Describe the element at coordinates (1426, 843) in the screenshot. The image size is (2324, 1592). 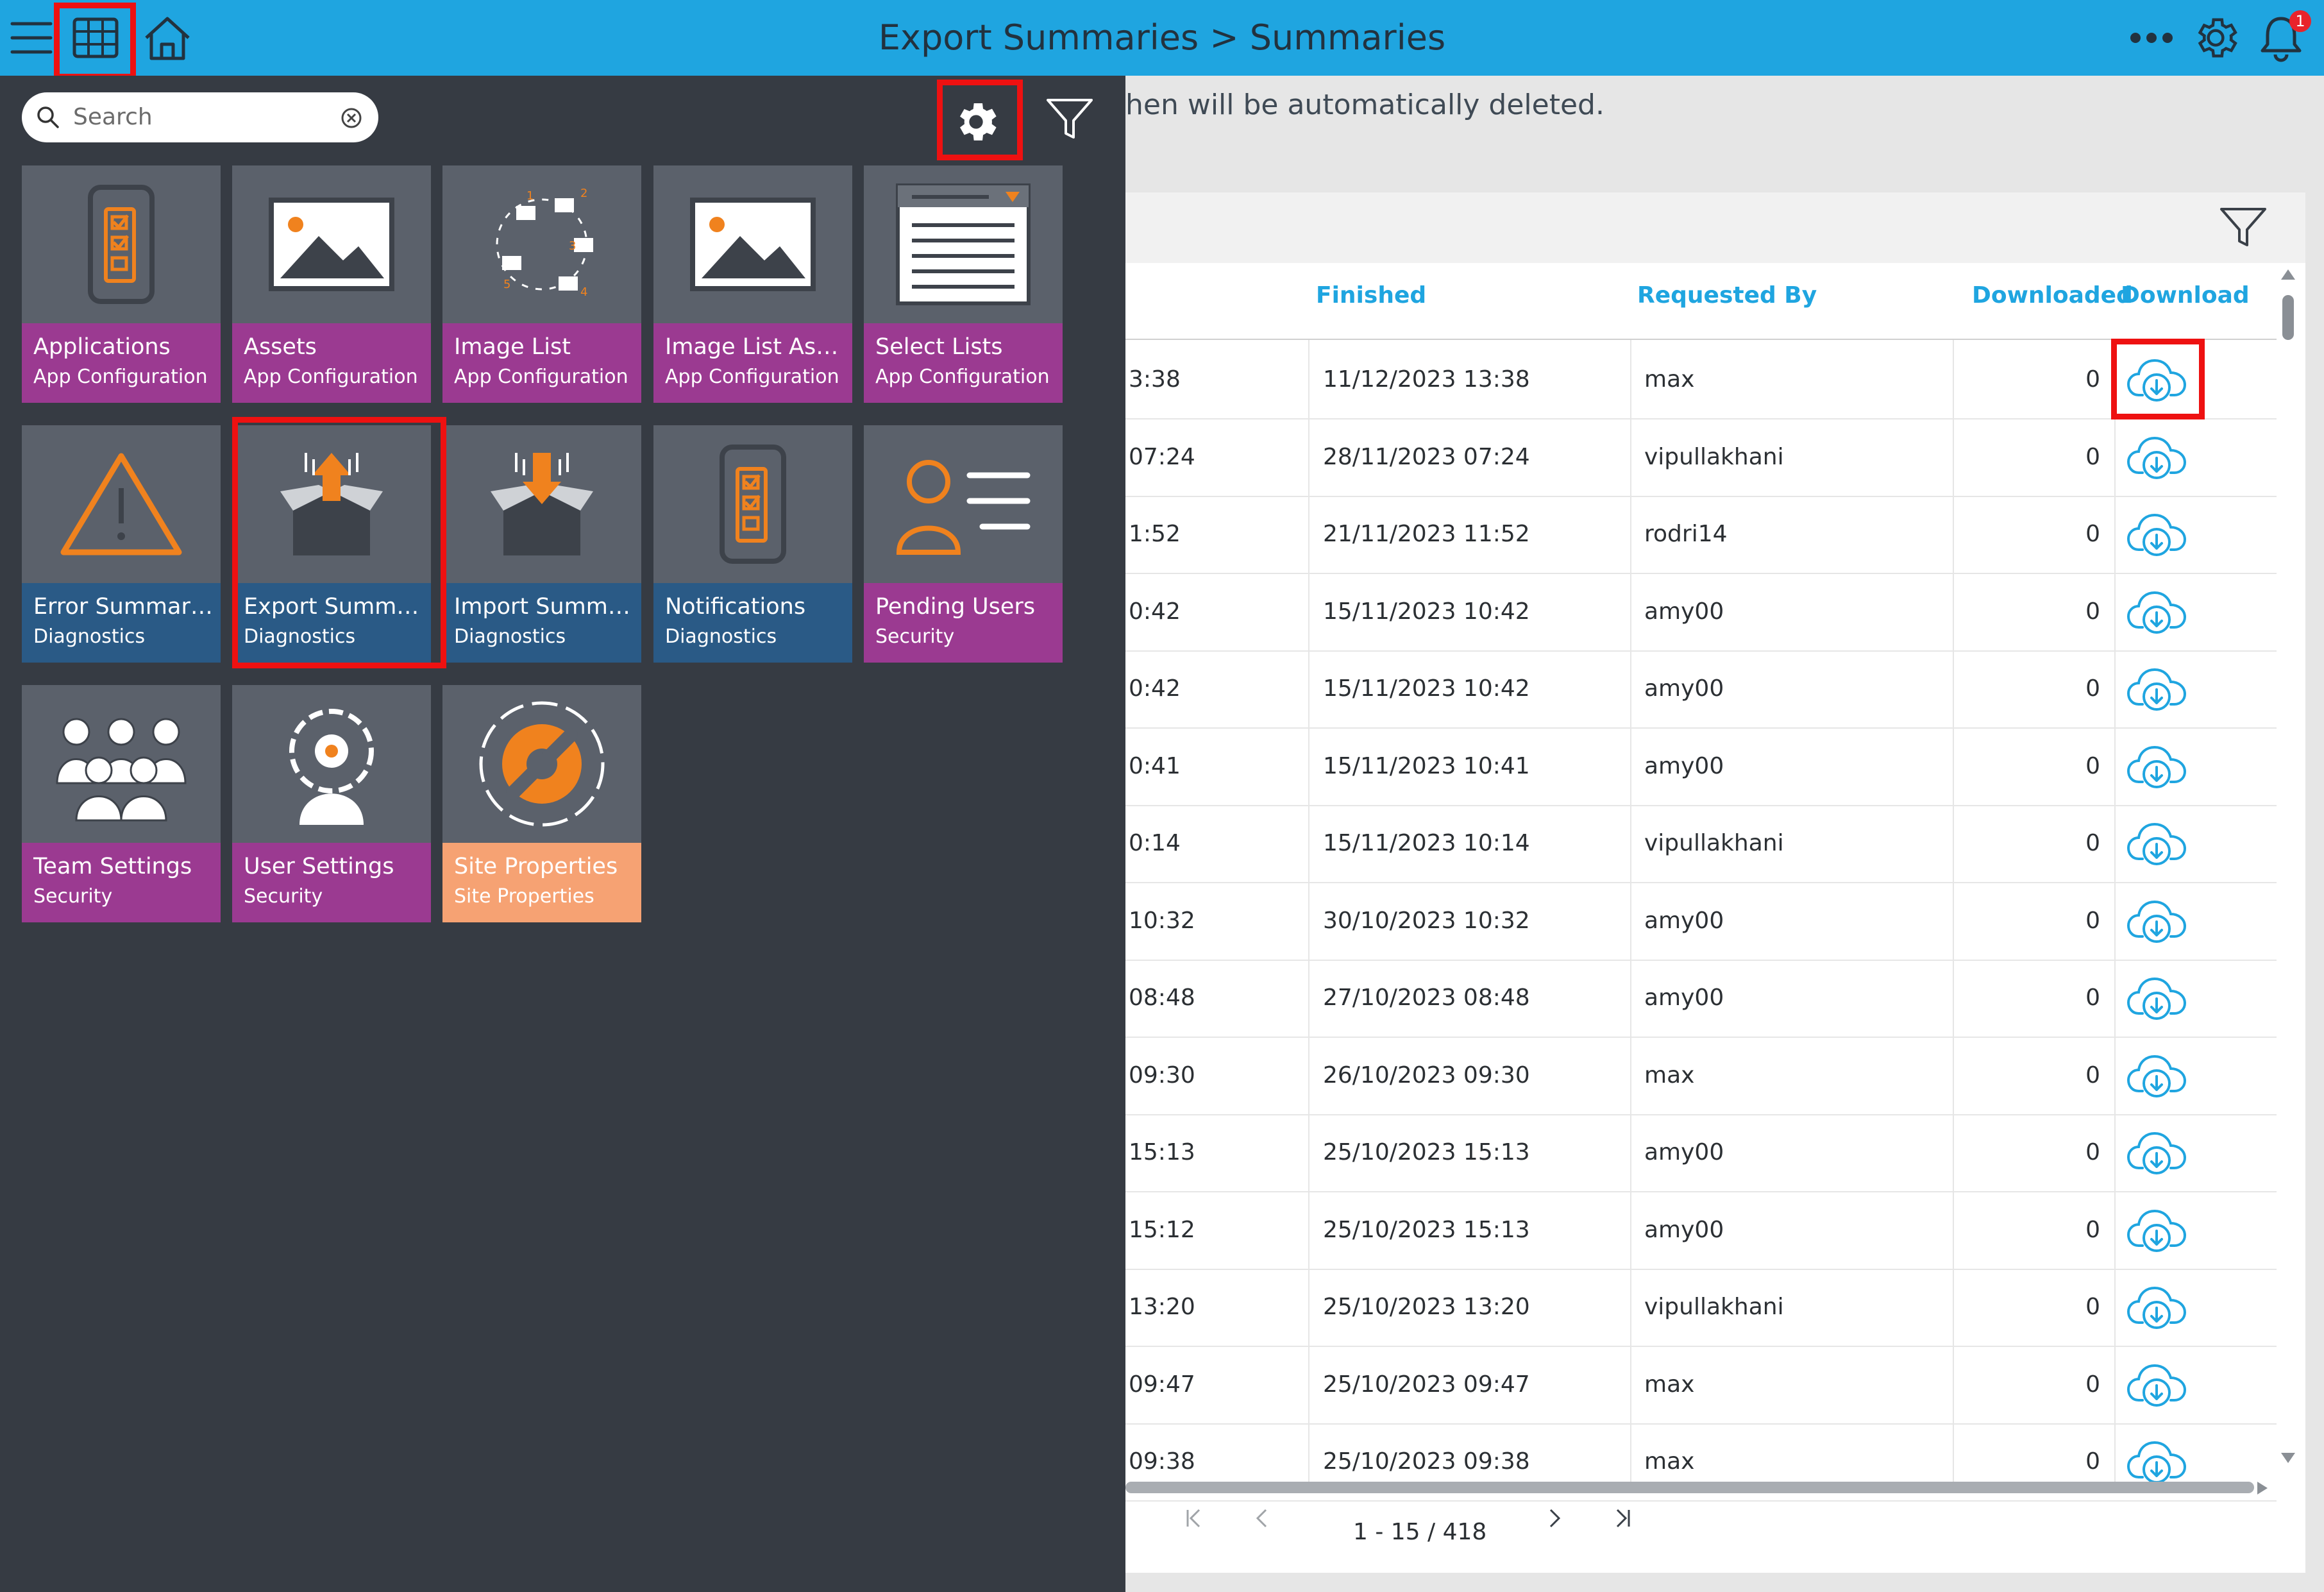
I see `cell-finished: 15/11/2023 10:14` at that location.